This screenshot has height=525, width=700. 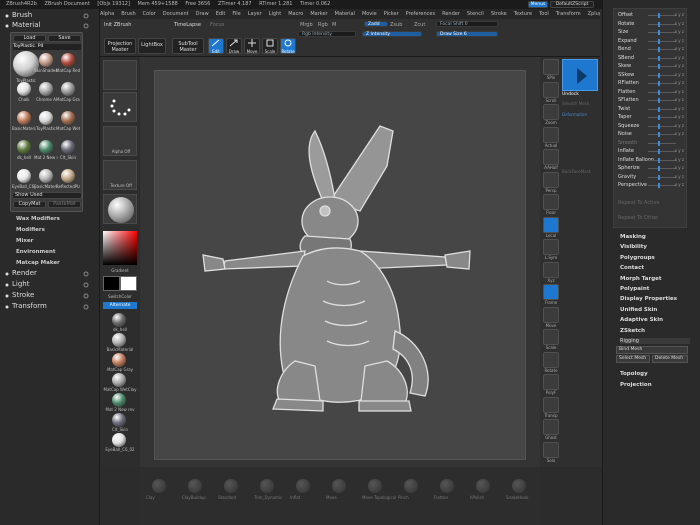 I want to click on view-button-aahalf, so click(x=551, y=157).